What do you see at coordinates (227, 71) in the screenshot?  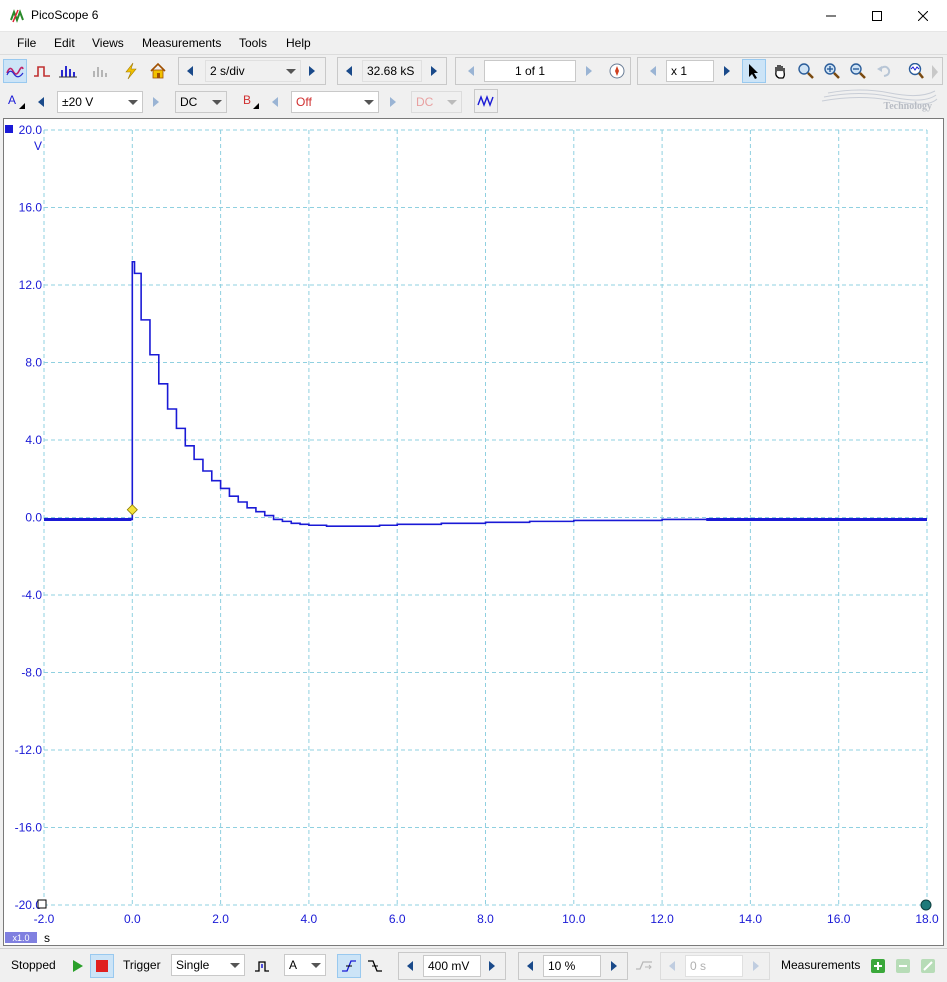 I see `timebase-value: 2 s/div` at bounding box center [227, 71].